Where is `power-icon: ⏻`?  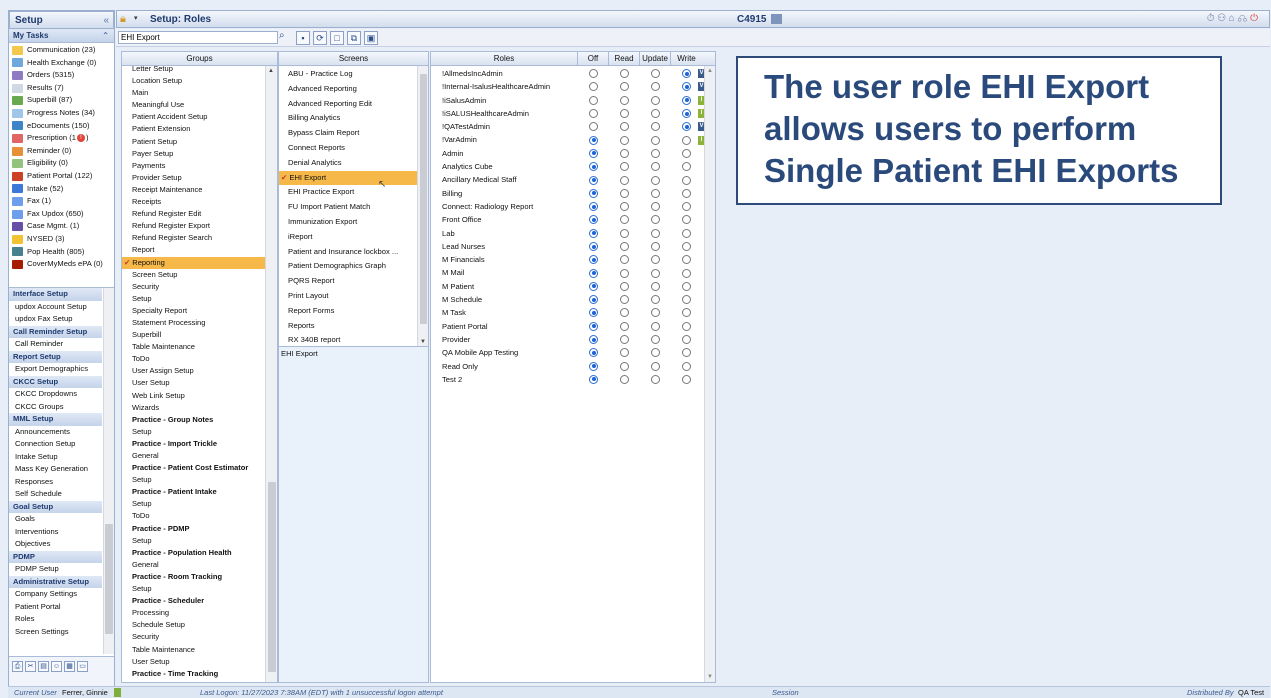 power-icon: ⏻ is located at coordinates (1255, 18).